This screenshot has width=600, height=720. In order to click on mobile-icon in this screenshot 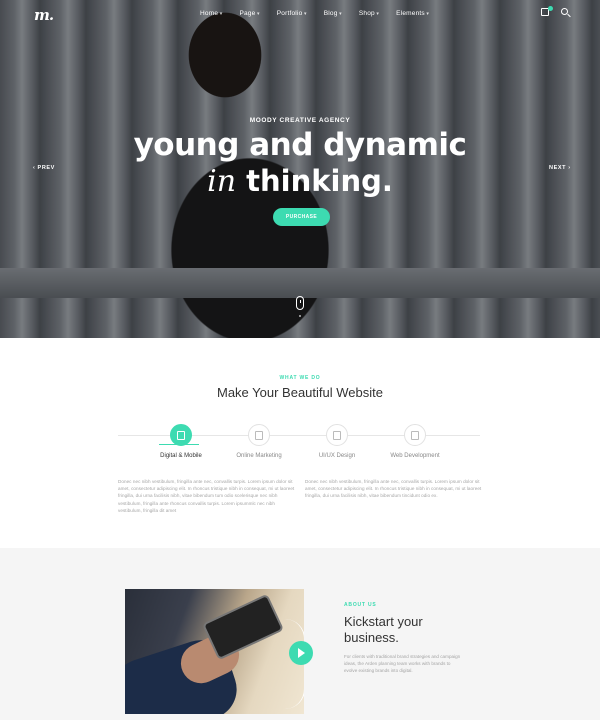, I will do `click(181, 435)`.